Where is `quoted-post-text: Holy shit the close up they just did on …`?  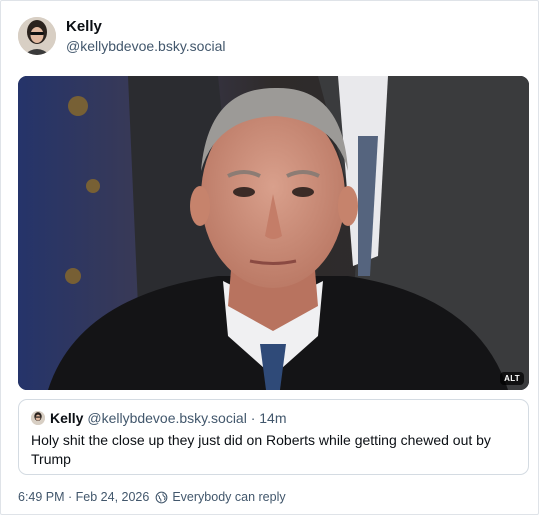 quoted-post-text: Holy shit the close up they just did on … is located at coordinates (261, 449).